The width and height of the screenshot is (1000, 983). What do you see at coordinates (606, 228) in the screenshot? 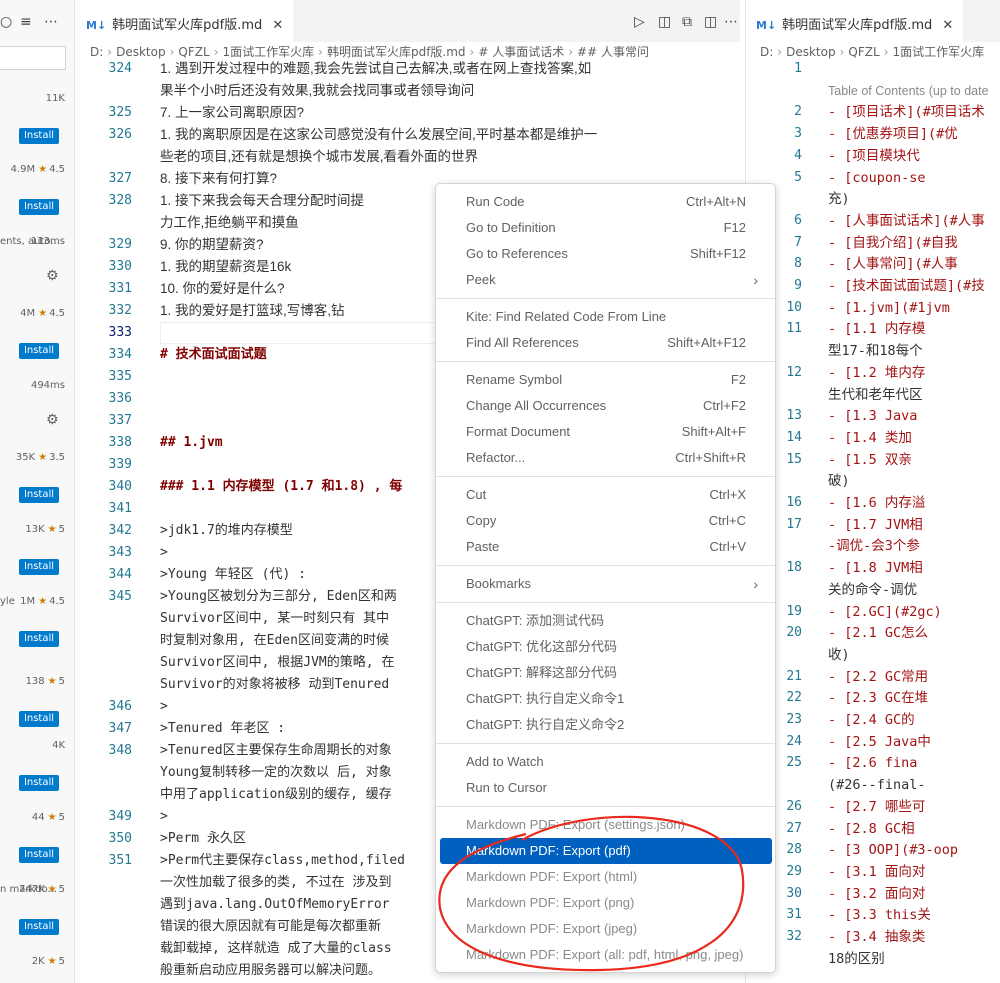
I see `menu-item: Go to Definition F12` at bounding box center [606, 228].